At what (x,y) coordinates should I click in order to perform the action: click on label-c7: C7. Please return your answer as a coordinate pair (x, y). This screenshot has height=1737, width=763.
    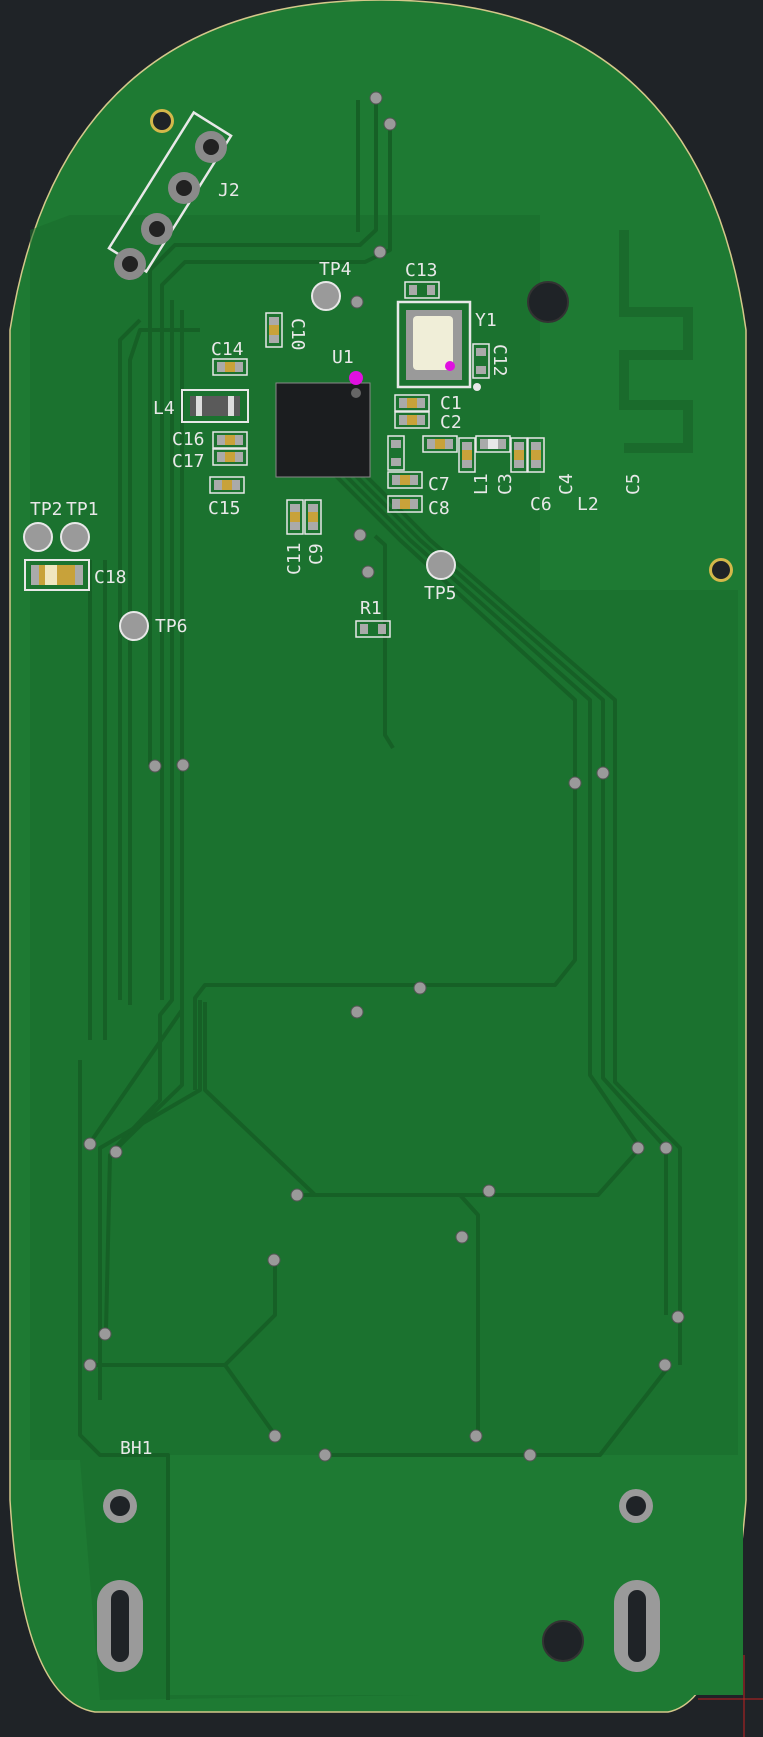
    Looking at the image, I should click on (439, 484).